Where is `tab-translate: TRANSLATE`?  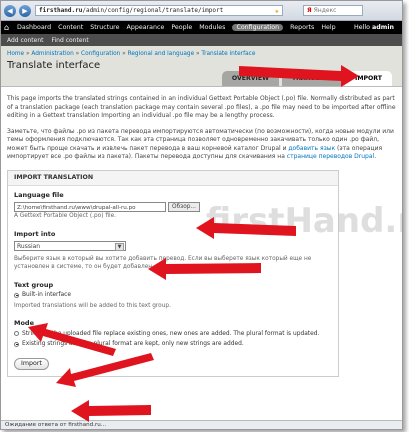
tab-translate: TRANSLATE is located at coordinates (312, 78).